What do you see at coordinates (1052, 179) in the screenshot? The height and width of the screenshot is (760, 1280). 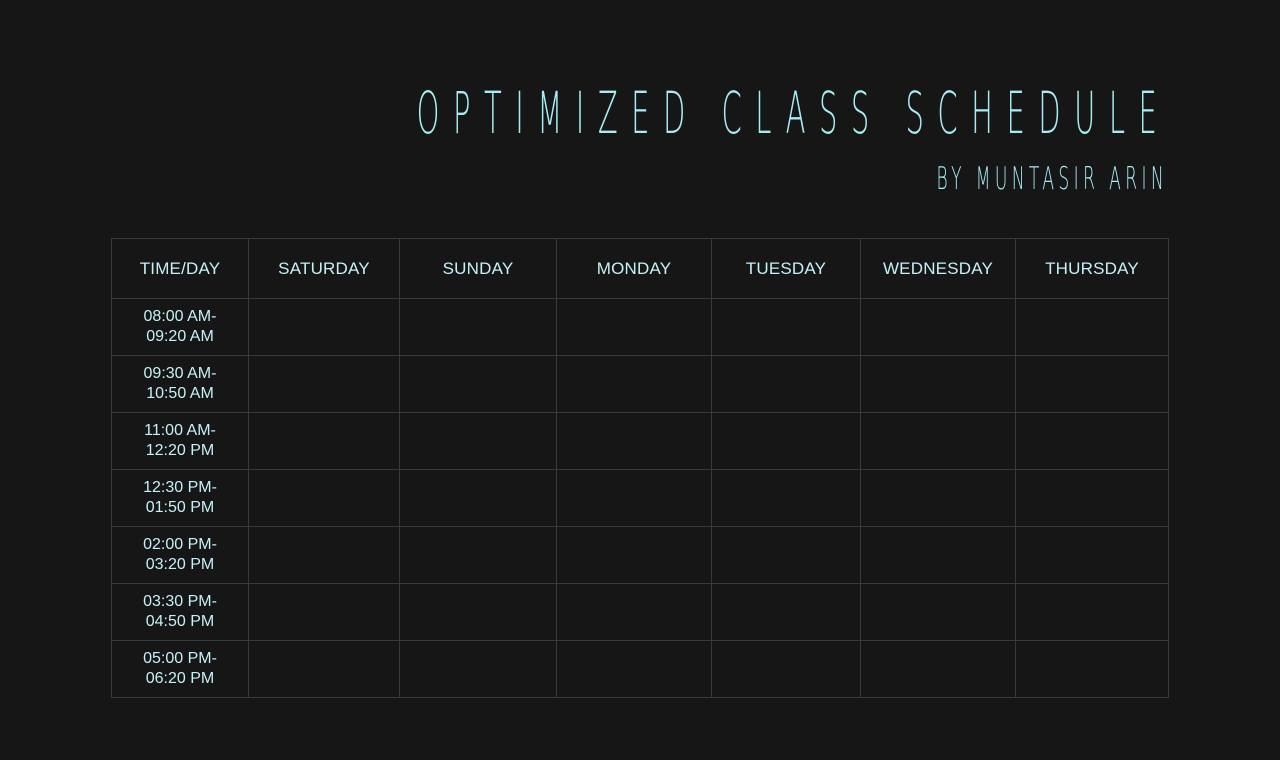 I see `page-subtitle: BY MUNTASIR ARIN` at bounding box center [1052, 179].